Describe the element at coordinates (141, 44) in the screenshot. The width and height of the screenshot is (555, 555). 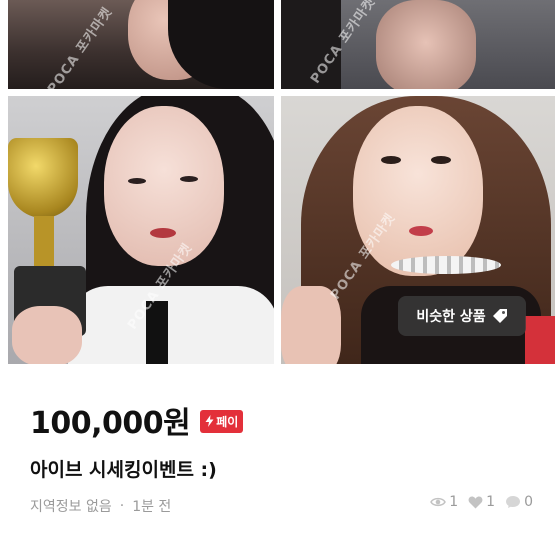
I see `product-photo-1: POCA 포카마켓` at that location.